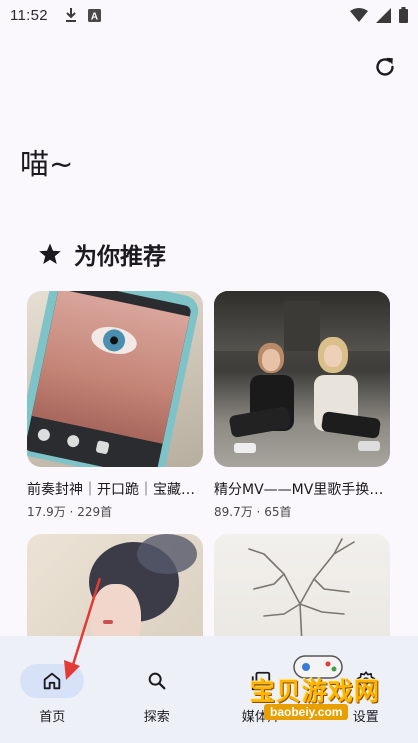 This screenshot has height=743, width=418. Describe the element at coordinates (95, 512) in the screenshot. I see `track-count: 229首` at that location.